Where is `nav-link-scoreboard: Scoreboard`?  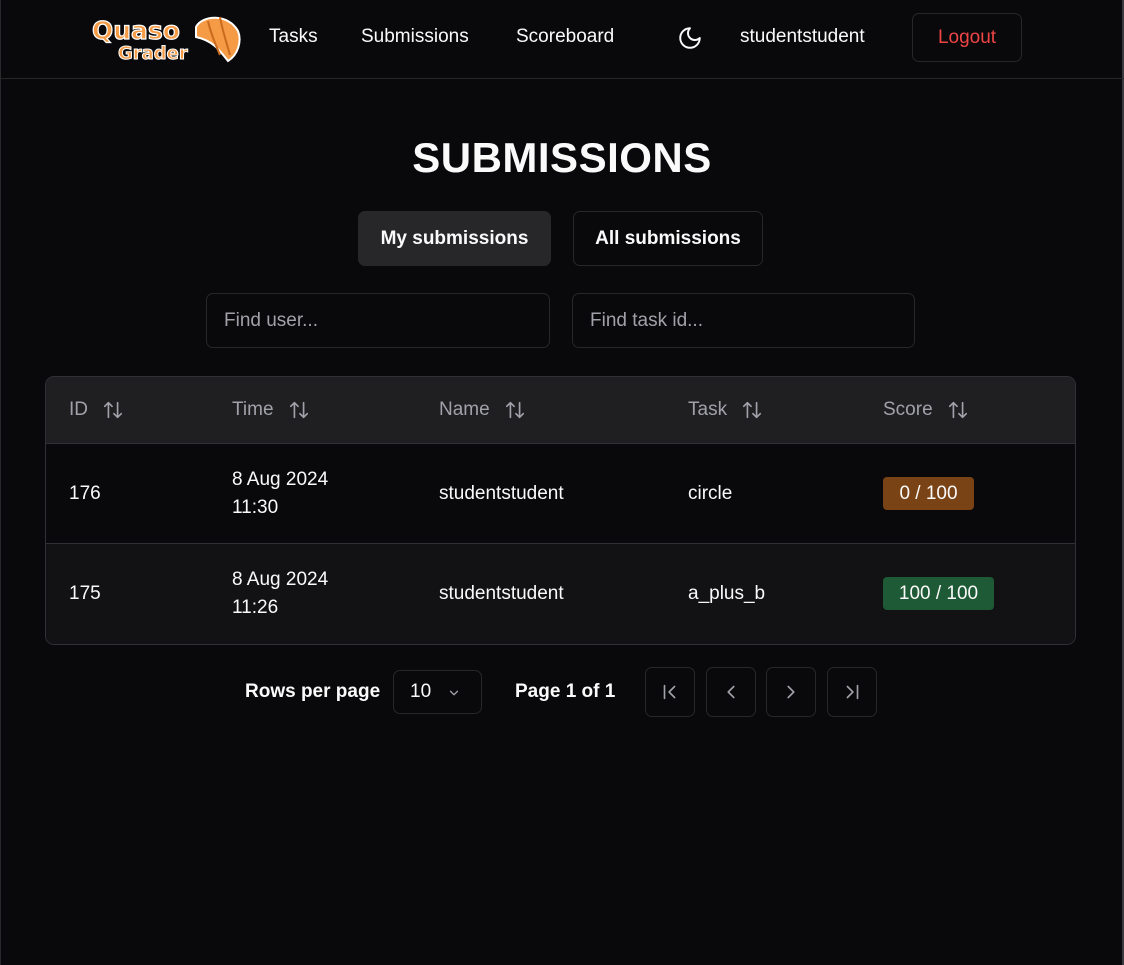 nav-link-scoreboard: Scoreboard is located at coordinates (565, 37).